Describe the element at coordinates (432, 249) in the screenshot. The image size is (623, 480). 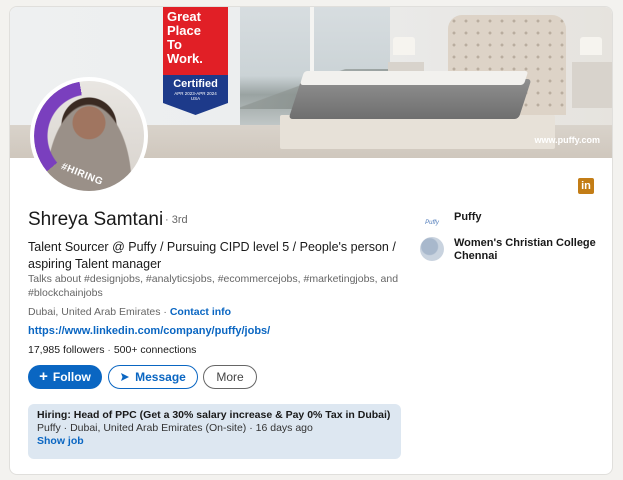
I see `college-logo-icon` at that location.